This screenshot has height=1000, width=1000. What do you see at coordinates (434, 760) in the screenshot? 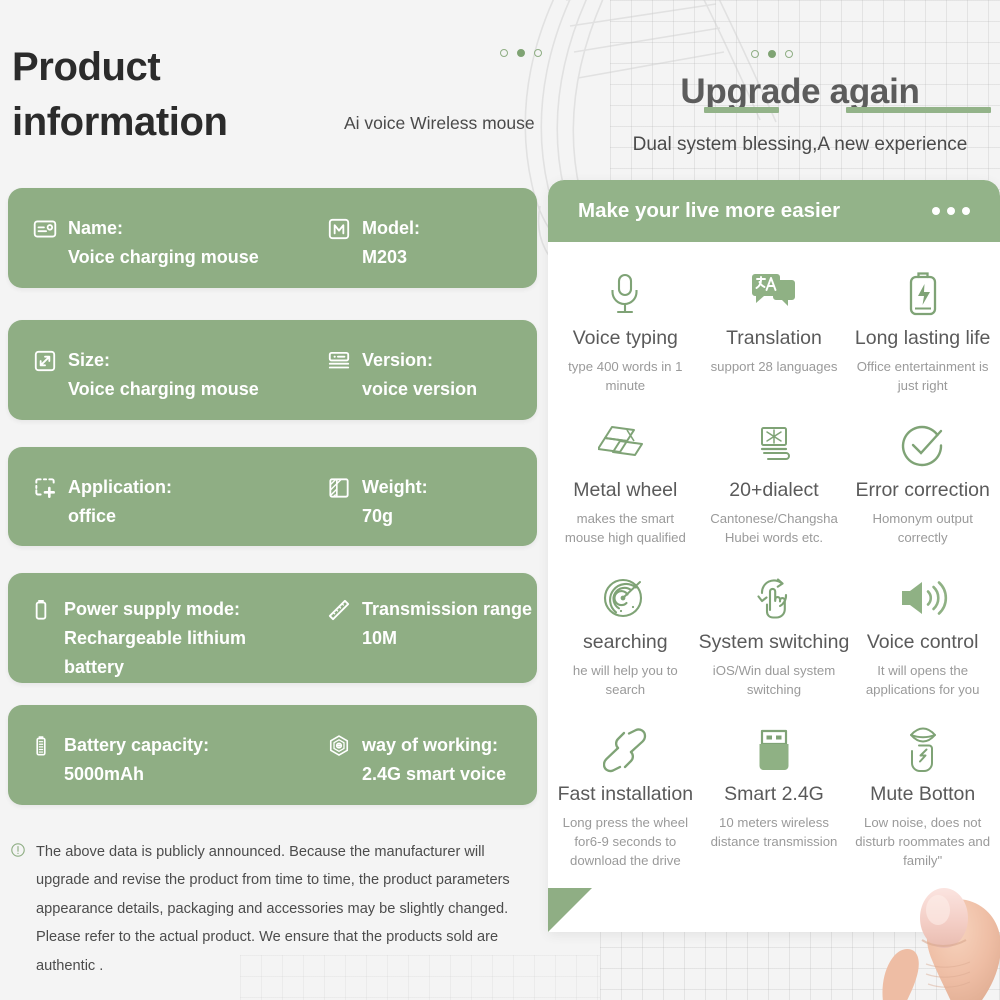
I see `spec-text: way of working: 2.4G smart voice` at bounding box center [434, 760].